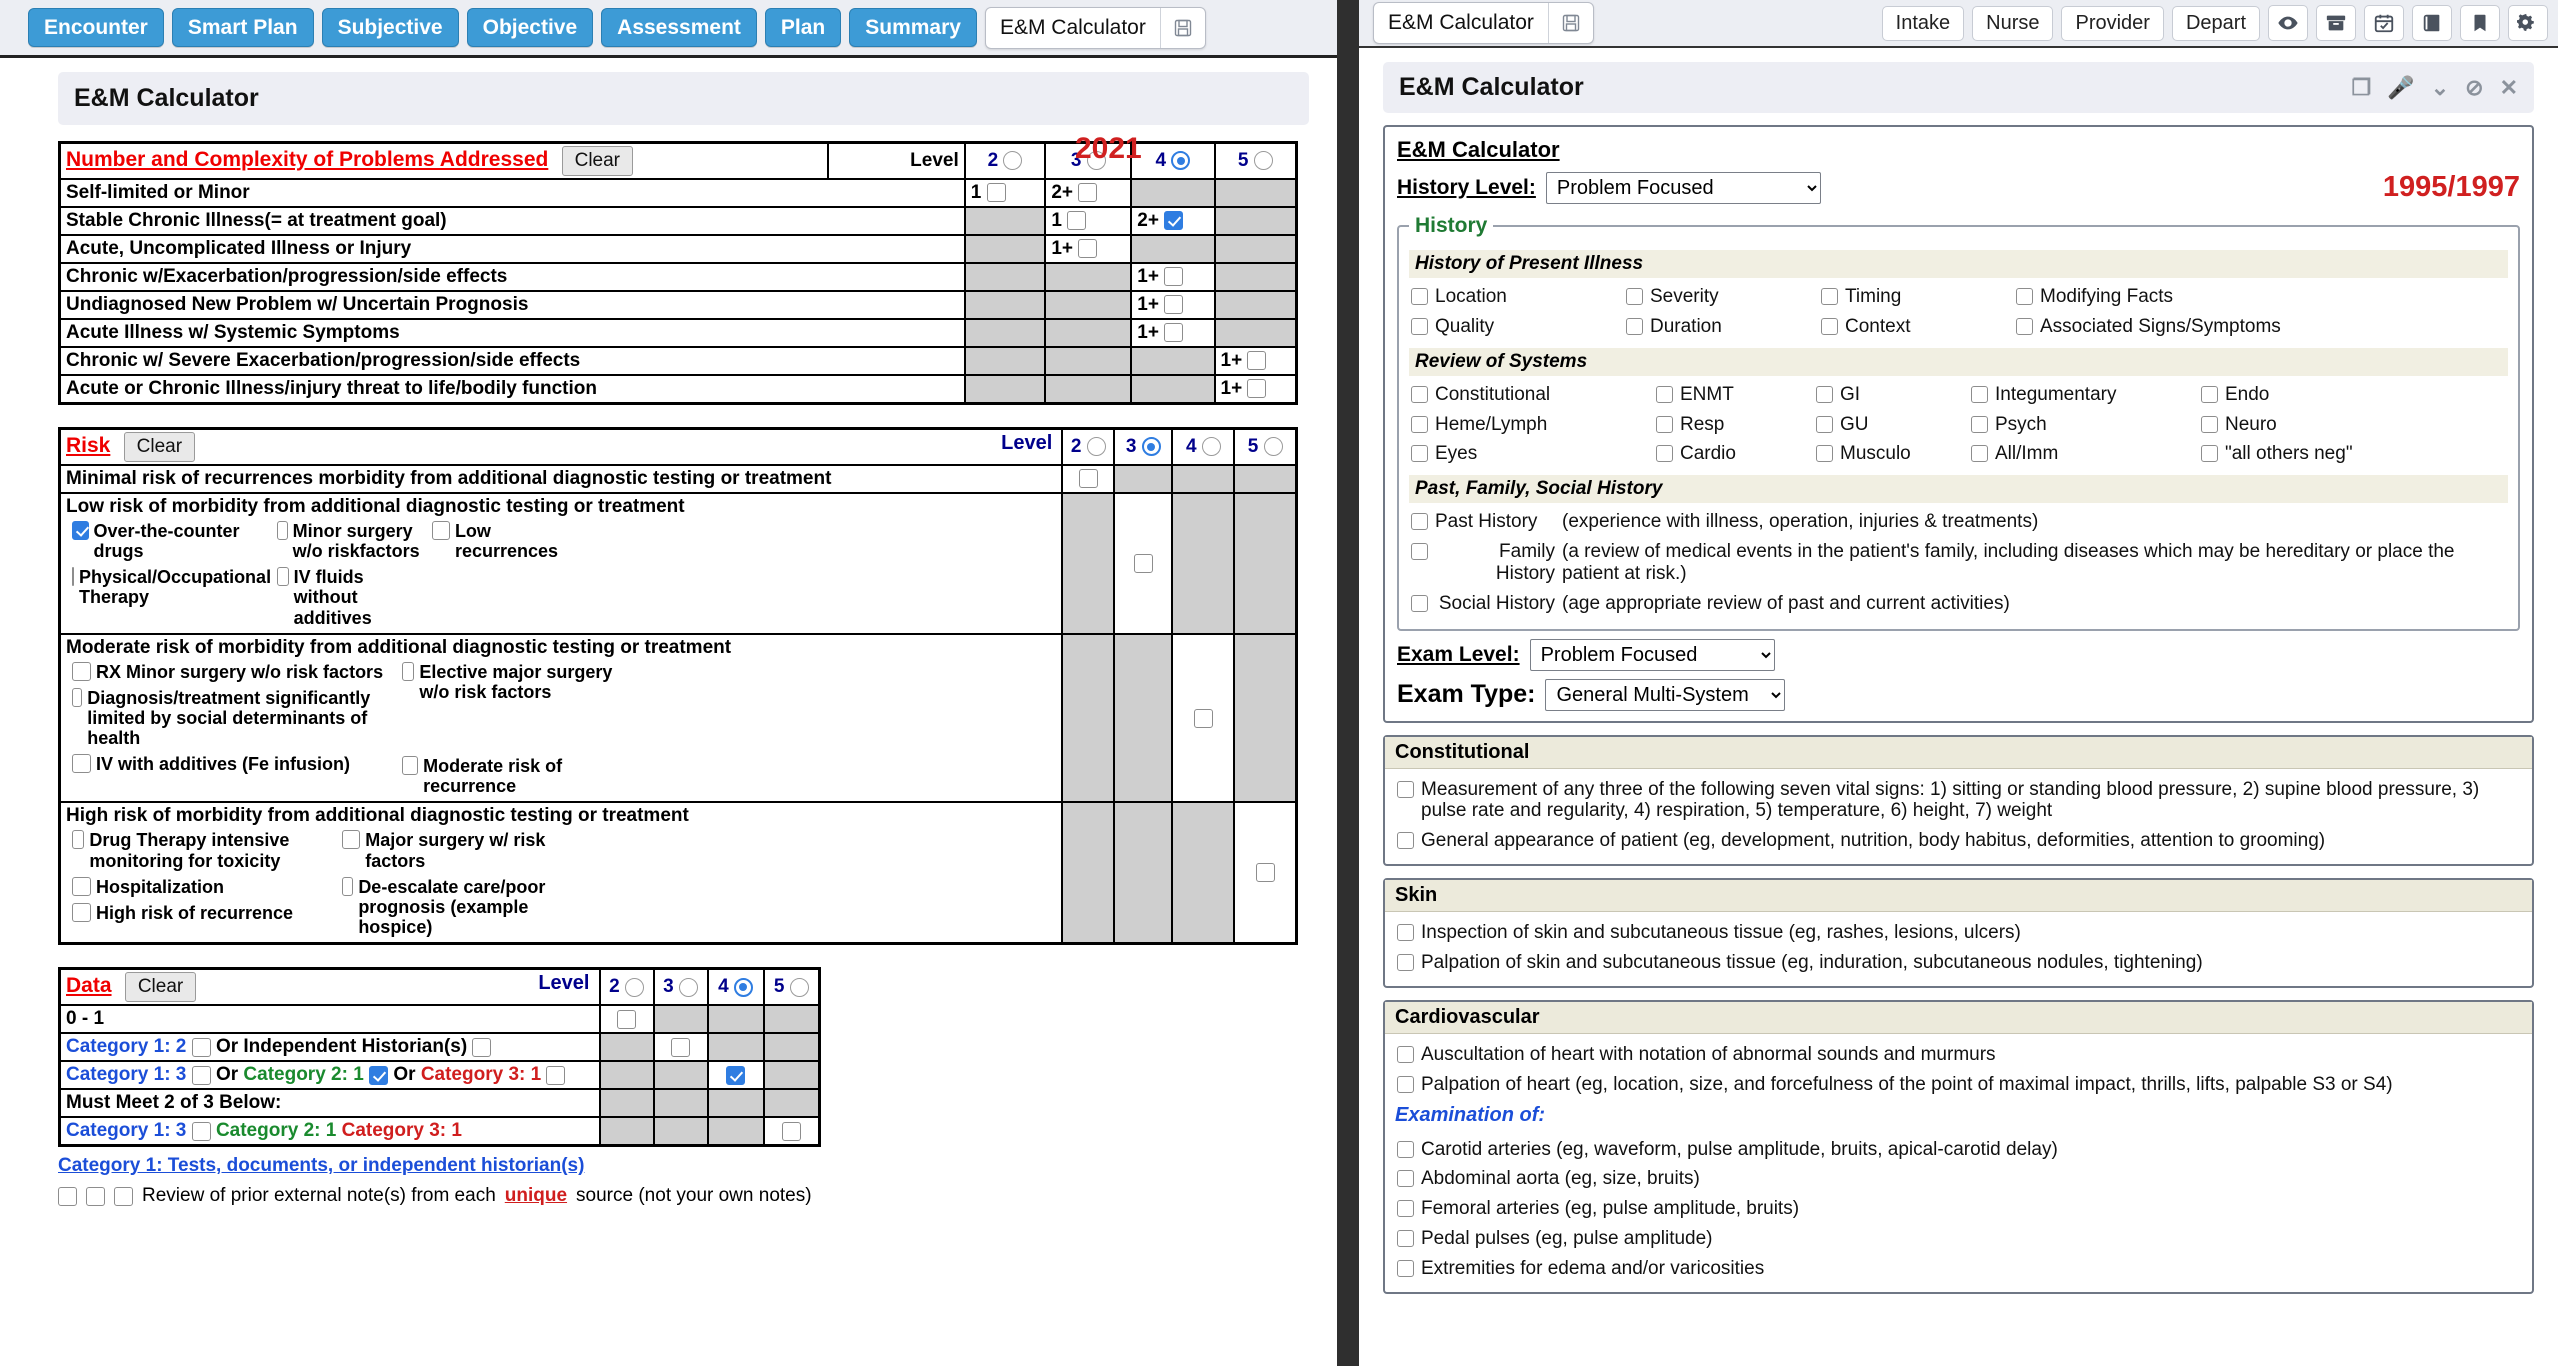 This screenshot has height=1366, width=2558. What do you see at coordinates (1263, 161) in the screenshot?
I see `level-5-radio` at bounding box center [1263, 161].